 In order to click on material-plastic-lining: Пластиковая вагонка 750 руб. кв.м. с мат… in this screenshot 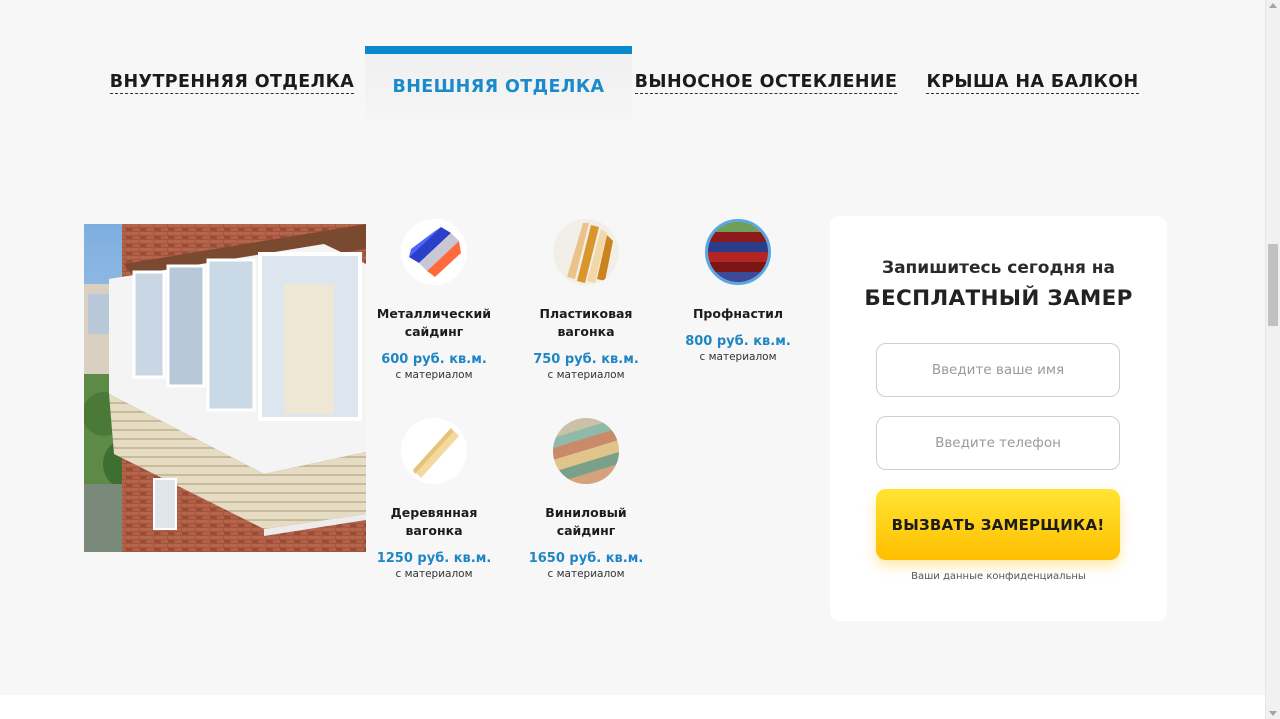, I will do `click(586, 300)`.